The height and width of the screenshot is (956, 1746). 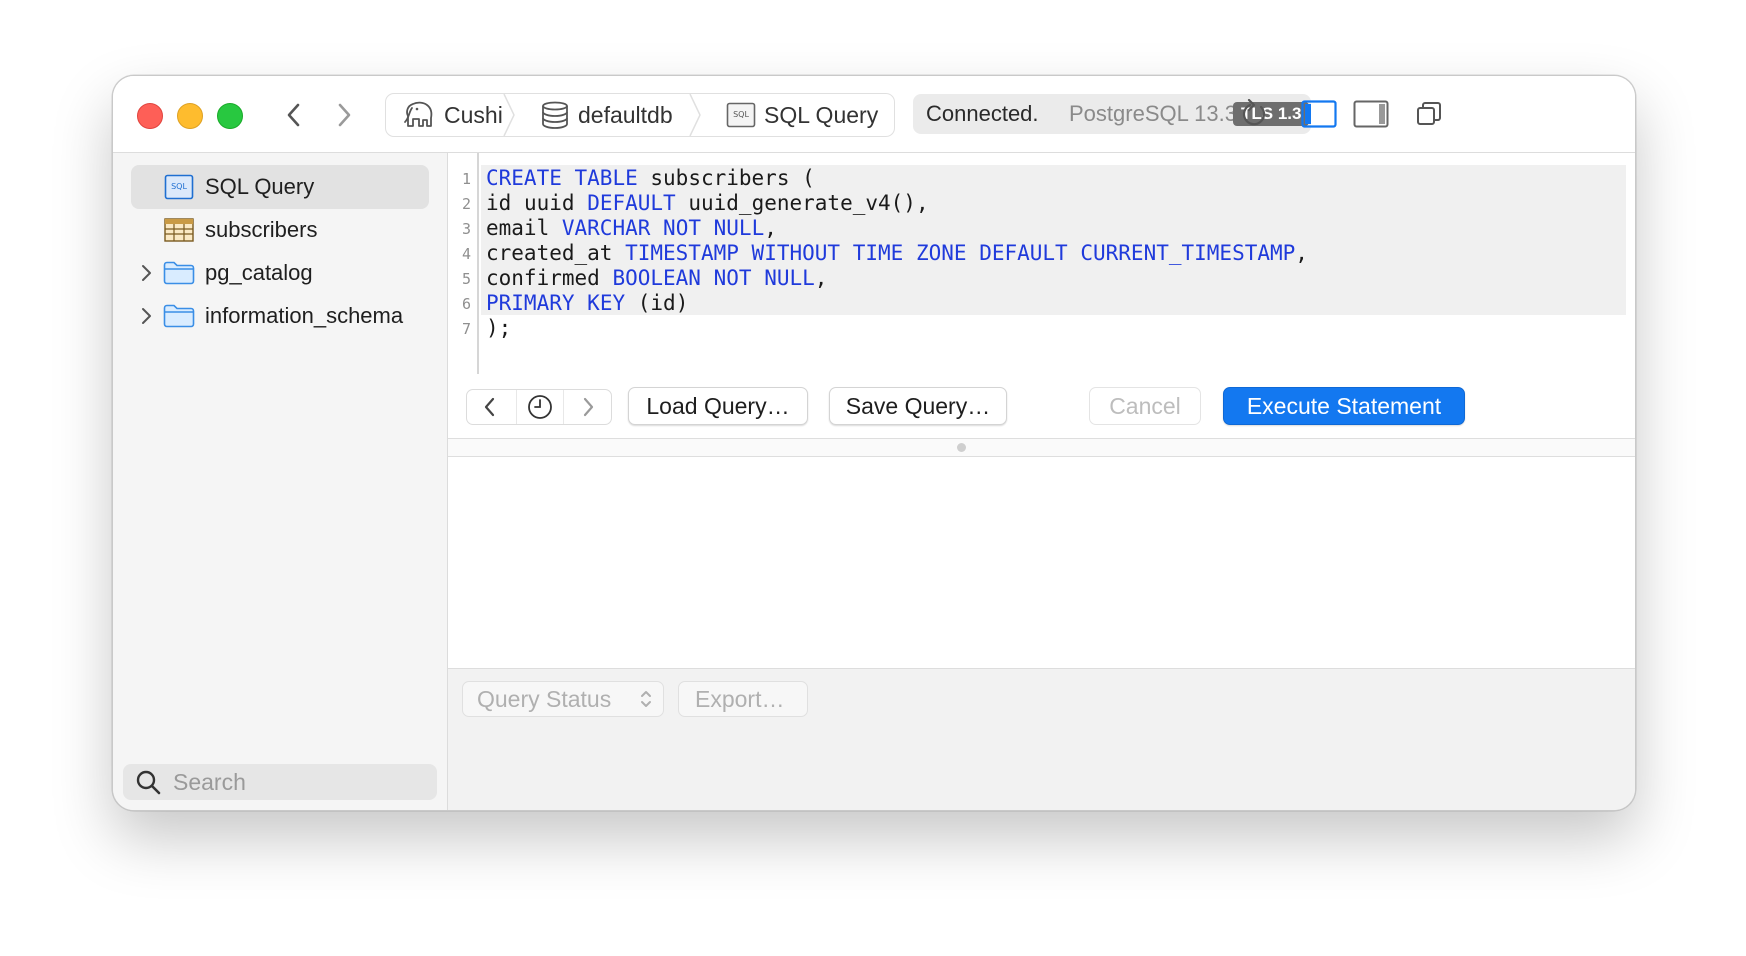 What do you see at coordinates (606, 228) in the screenshot?
I see `sql-keyword: VARCHAR` at bounding box center [606, 228].